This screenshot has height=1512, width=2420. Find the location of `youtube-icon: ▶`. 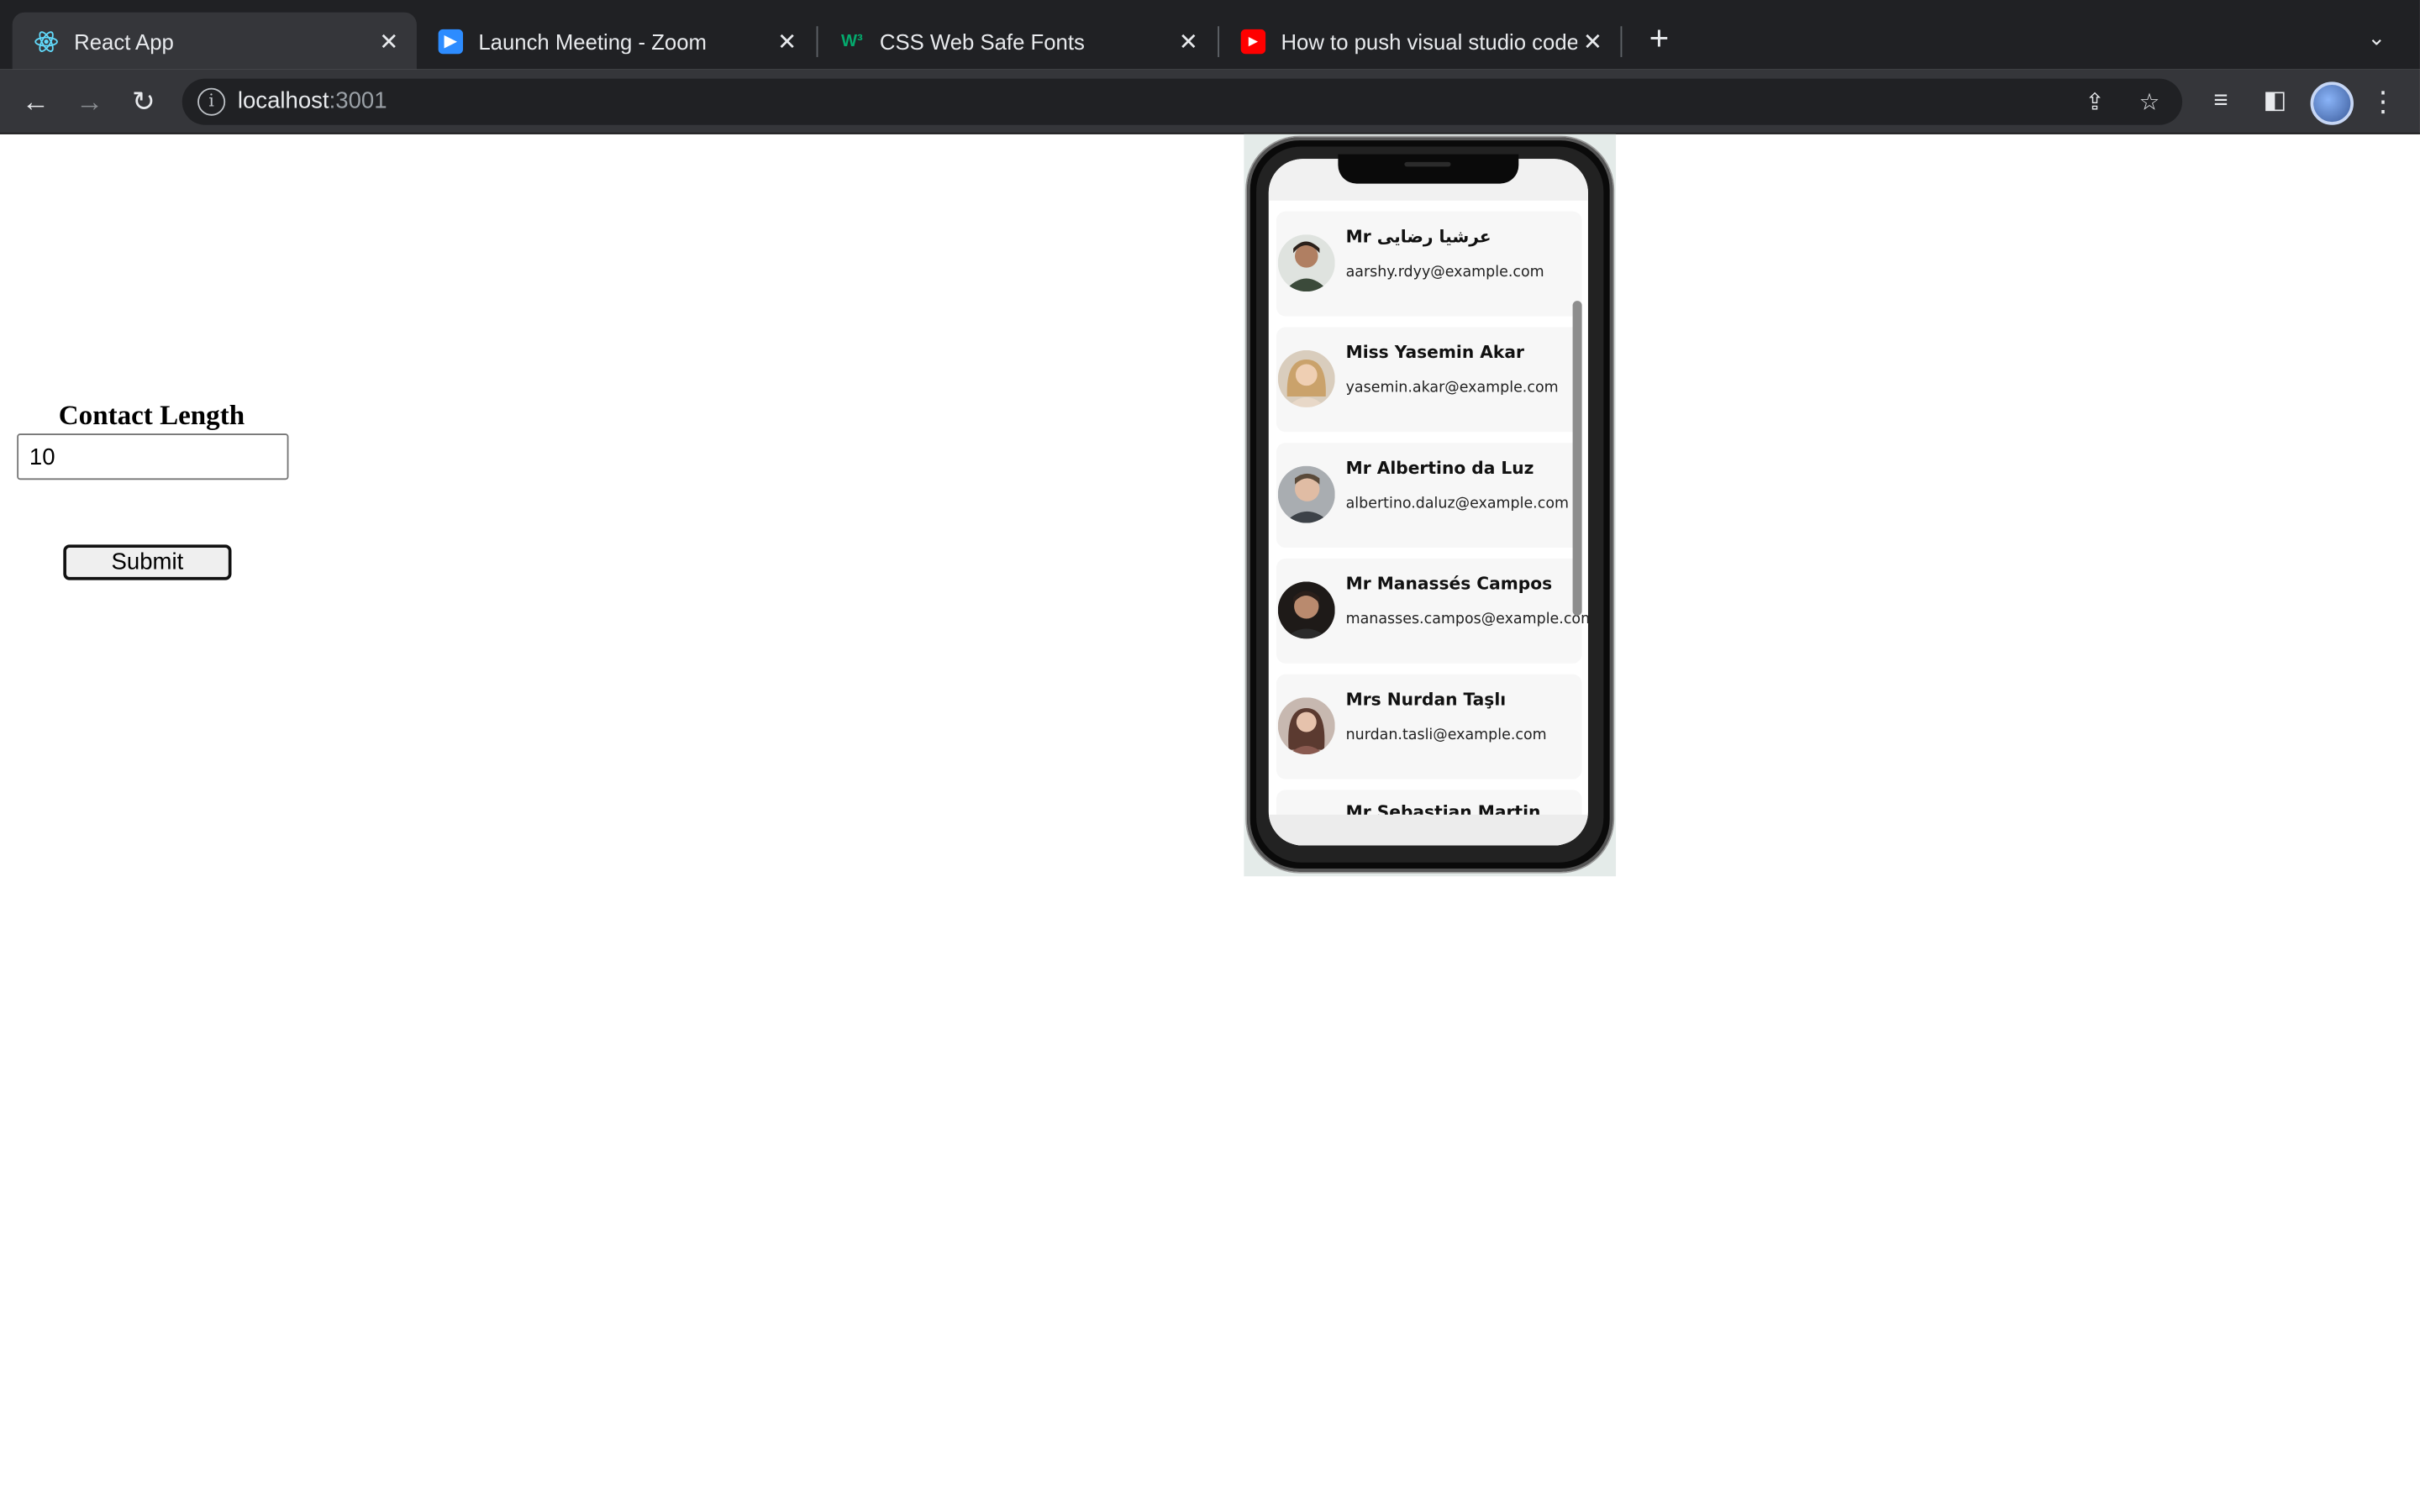

youtube-icon: ▶ is located at coordinates (1253, 41).